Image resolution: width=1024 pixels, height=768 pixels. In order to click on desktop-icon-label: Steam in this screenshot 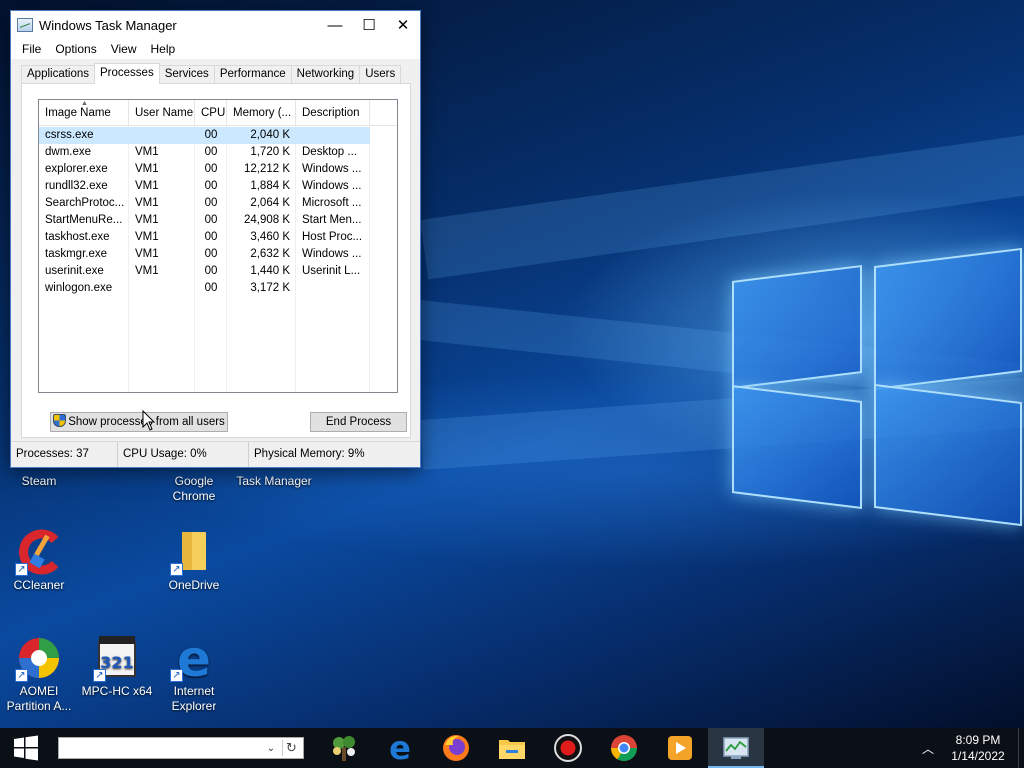, I will do `click(39, 481)`.